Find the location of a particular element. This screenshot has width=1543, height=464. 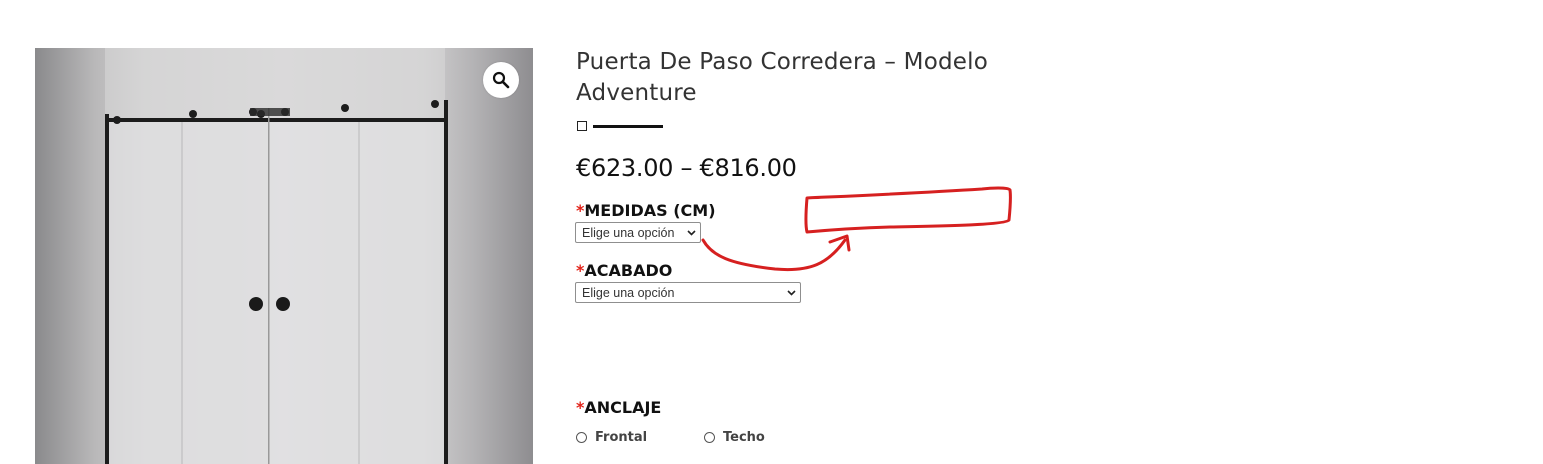

acabado-select: Elige una opción is located at coordinates (688, 292).